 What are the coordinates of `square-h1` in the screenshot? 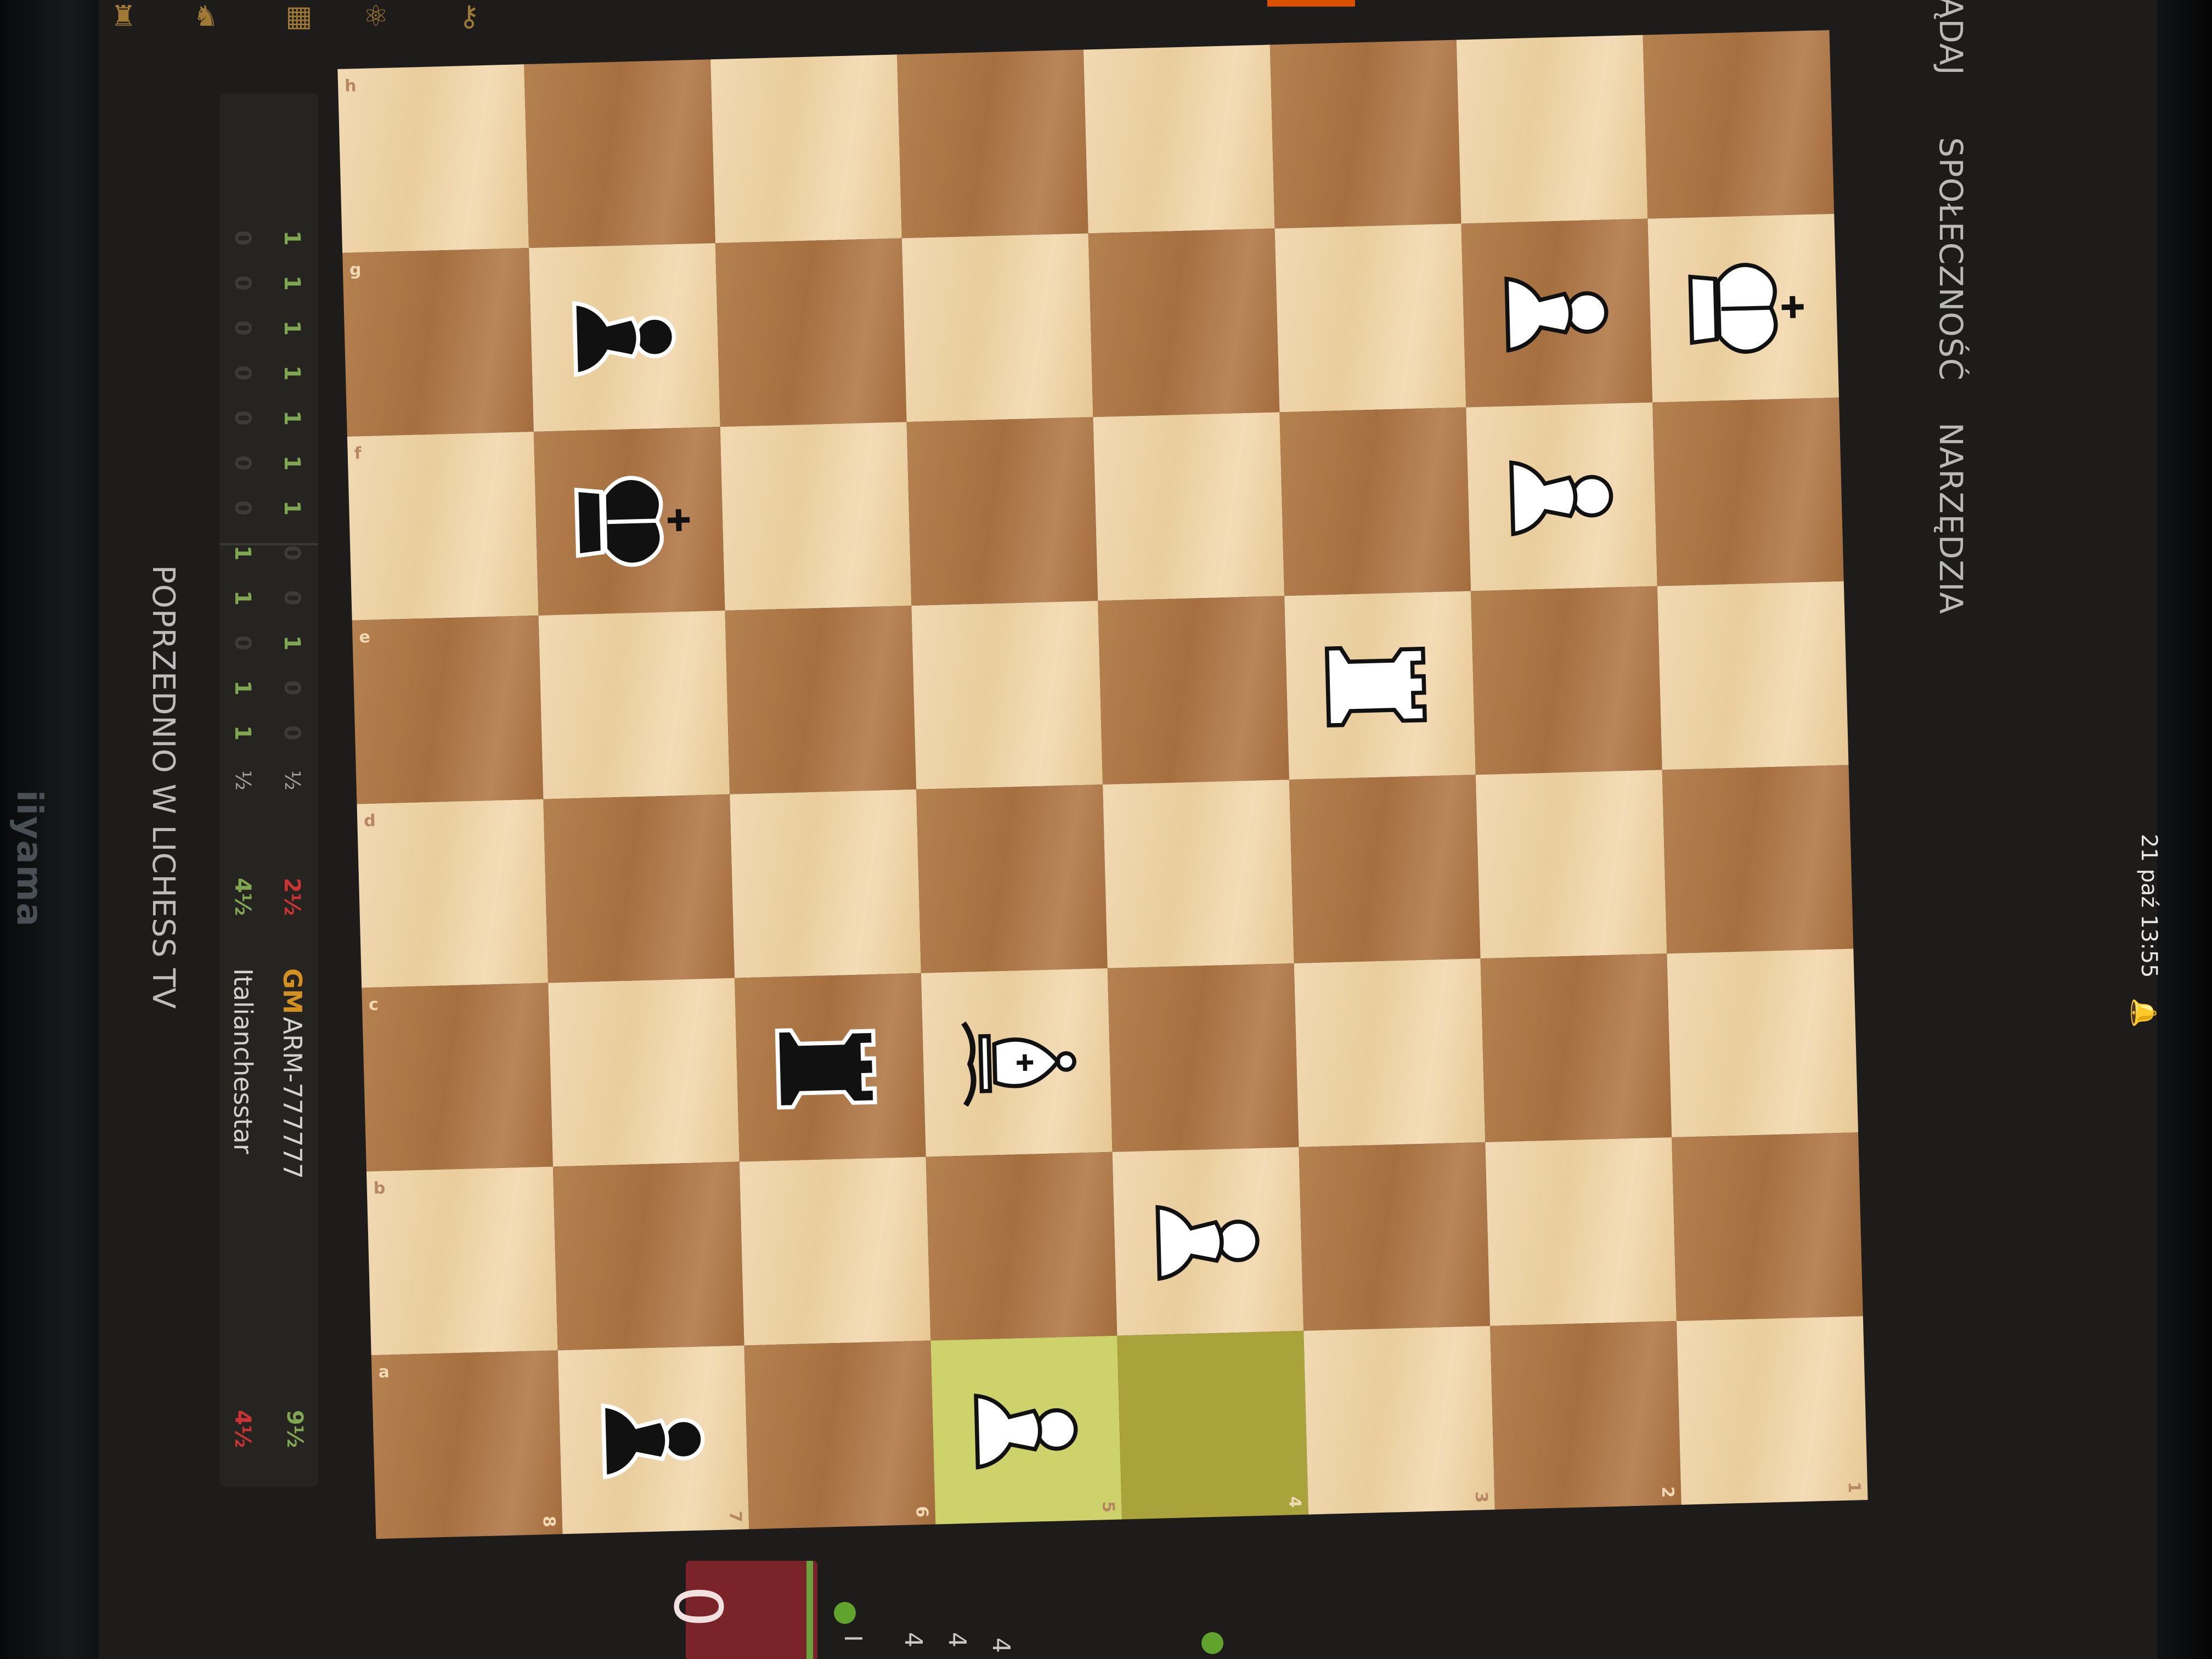 It's located at (1739, 125).